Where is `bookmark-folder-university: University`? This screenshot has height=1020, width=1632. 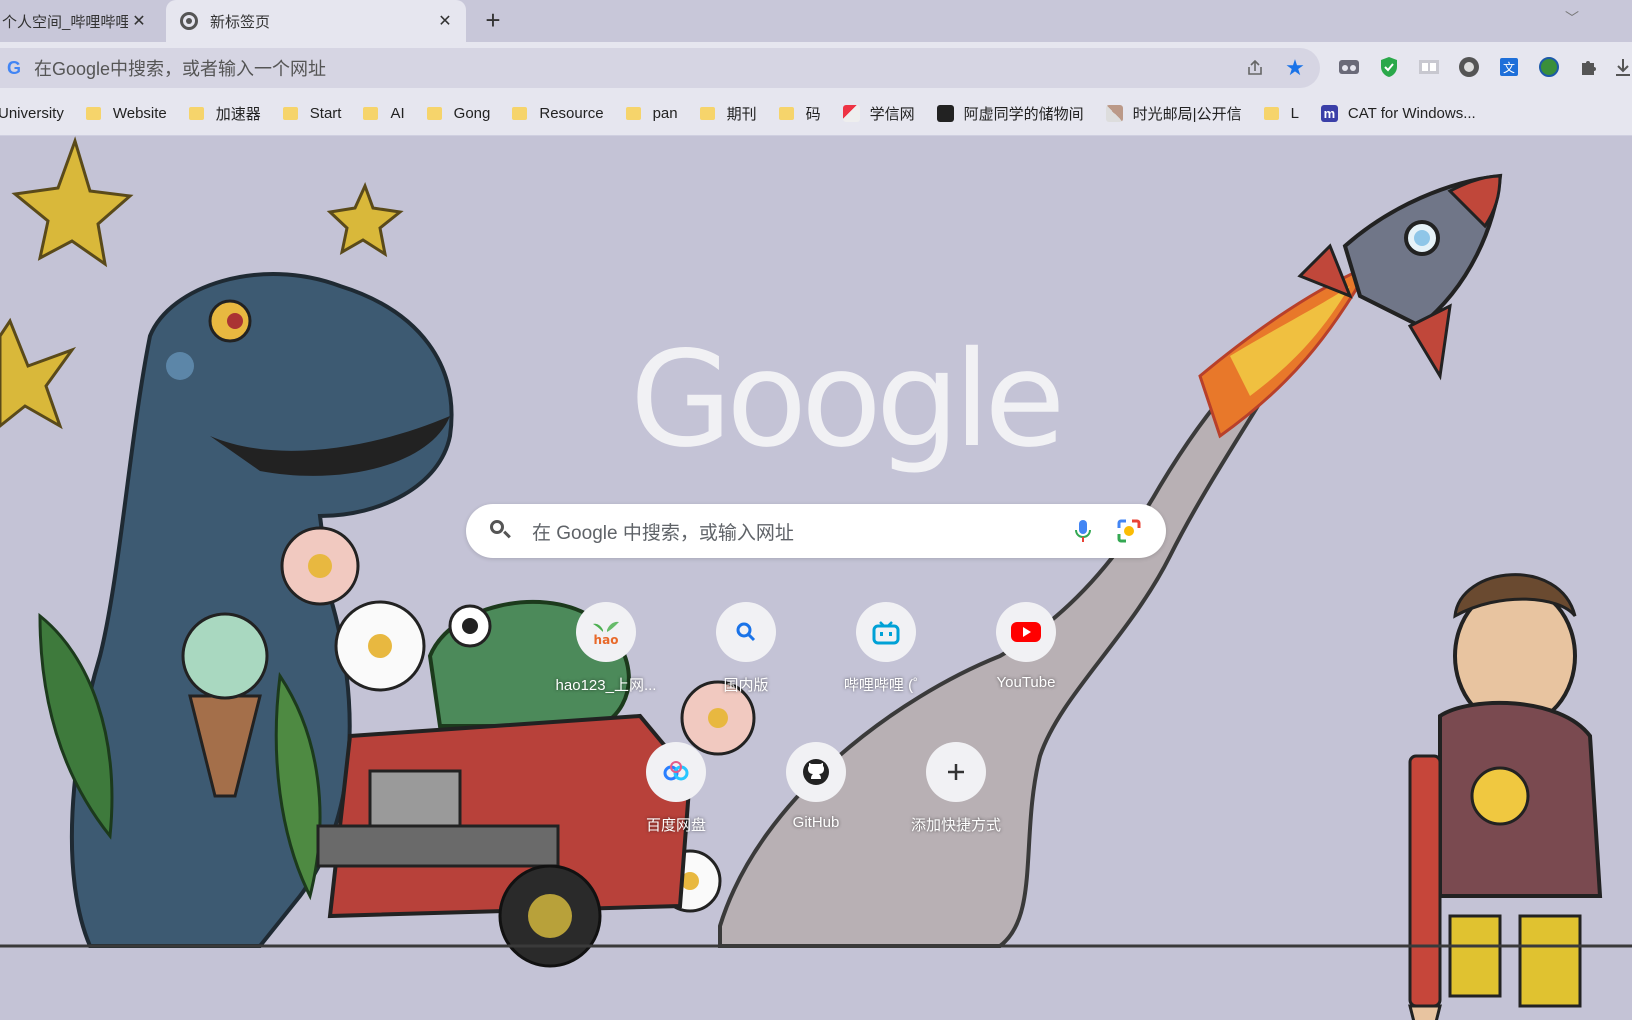 bookmark-folder-university: University is located at coordinates (32, 113).